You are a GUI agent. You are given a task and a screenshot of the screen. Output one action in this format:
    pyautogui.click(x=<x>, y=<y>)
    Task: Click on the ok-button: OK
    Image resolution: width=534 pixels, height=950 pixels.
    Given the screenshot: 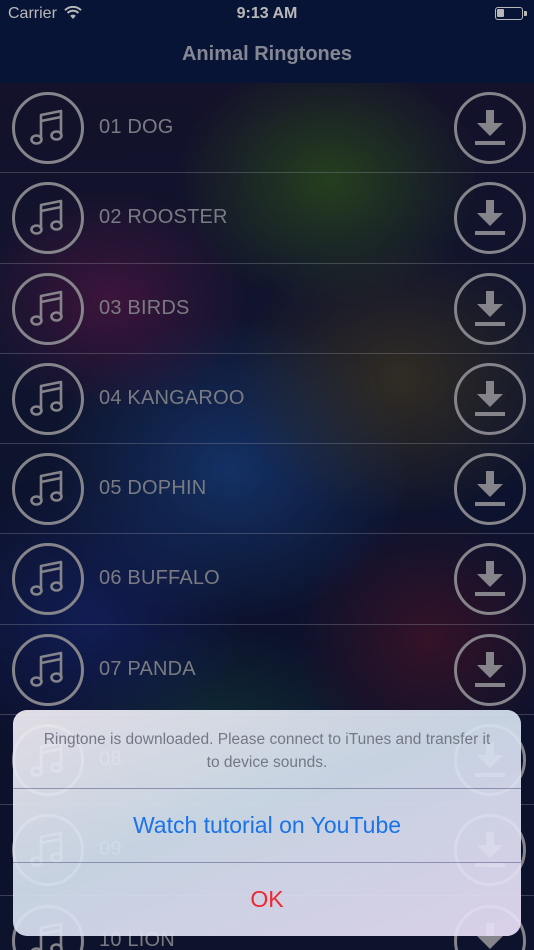 What is the action you would take?
    pyautogui.click(x=267, y=899)
    